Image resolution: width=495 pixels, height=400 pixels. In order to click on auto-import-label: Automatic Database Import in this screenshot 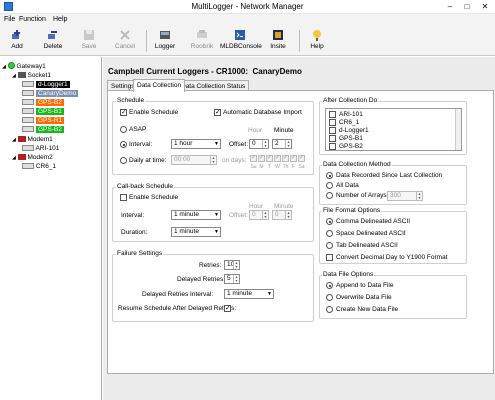, I will do `click(262, 112)`.